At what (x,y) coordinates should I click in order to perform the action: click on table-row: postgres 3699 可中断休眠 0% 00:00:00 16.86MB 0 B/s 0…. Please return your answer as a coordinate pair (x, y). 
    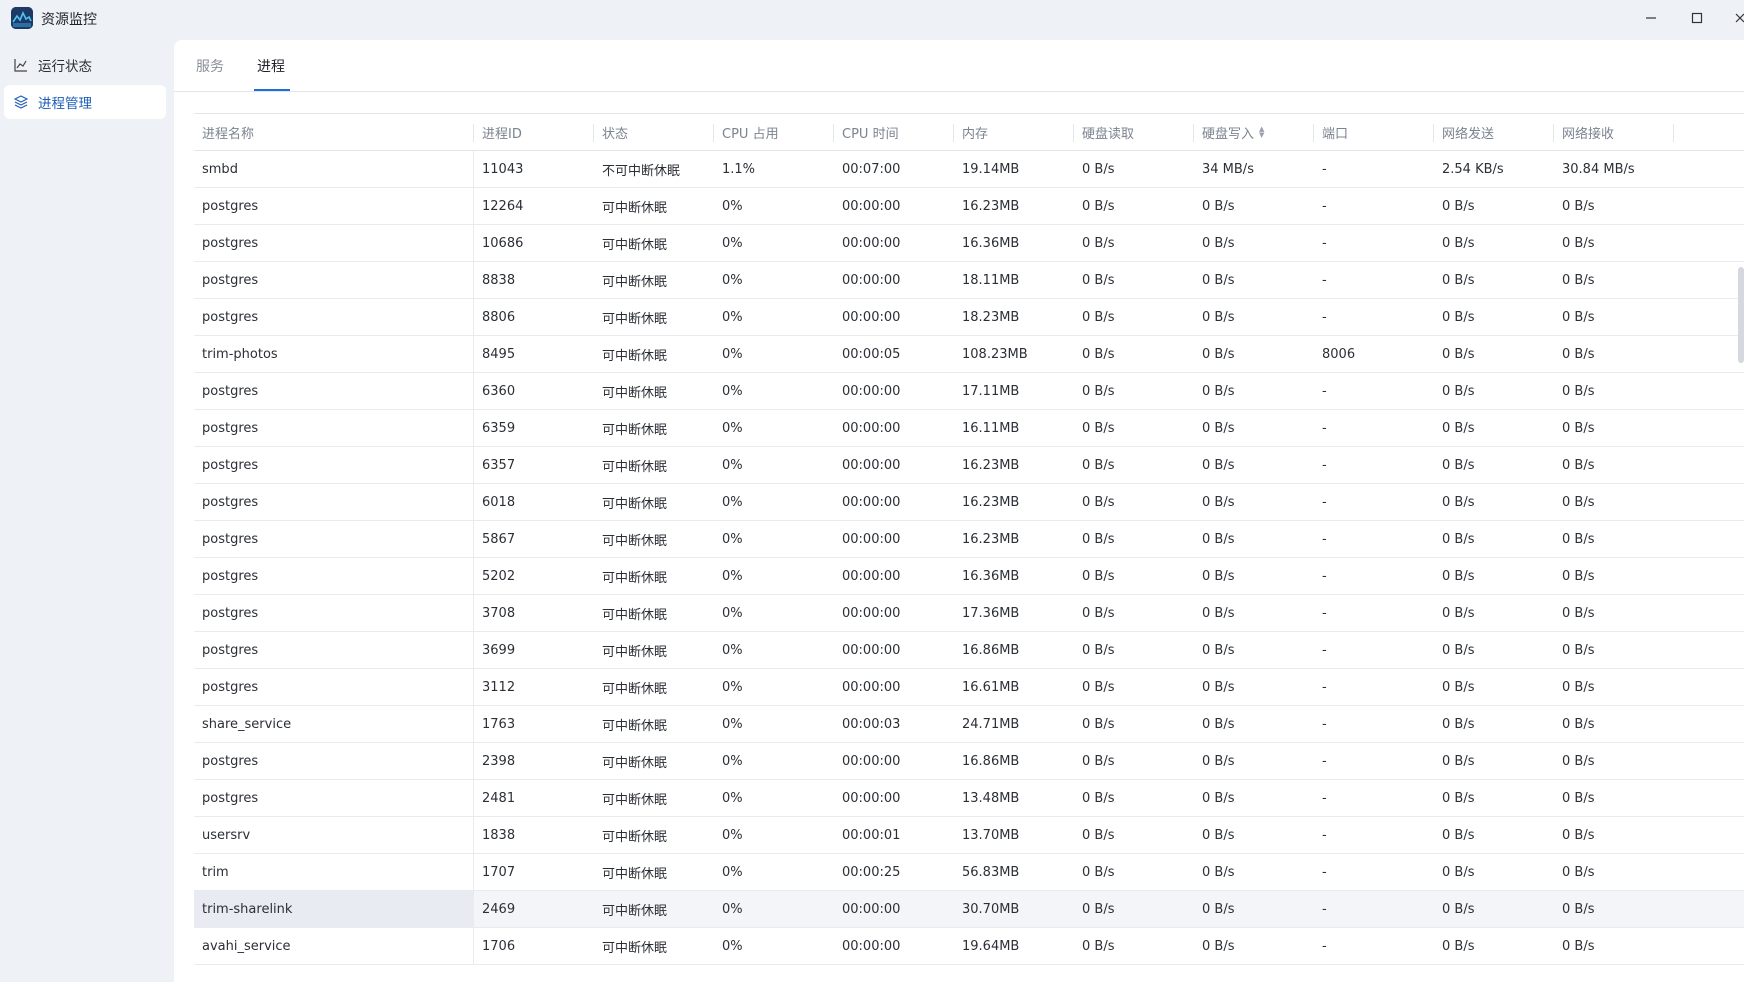
    Looking at the image, I should click on (969, 650).